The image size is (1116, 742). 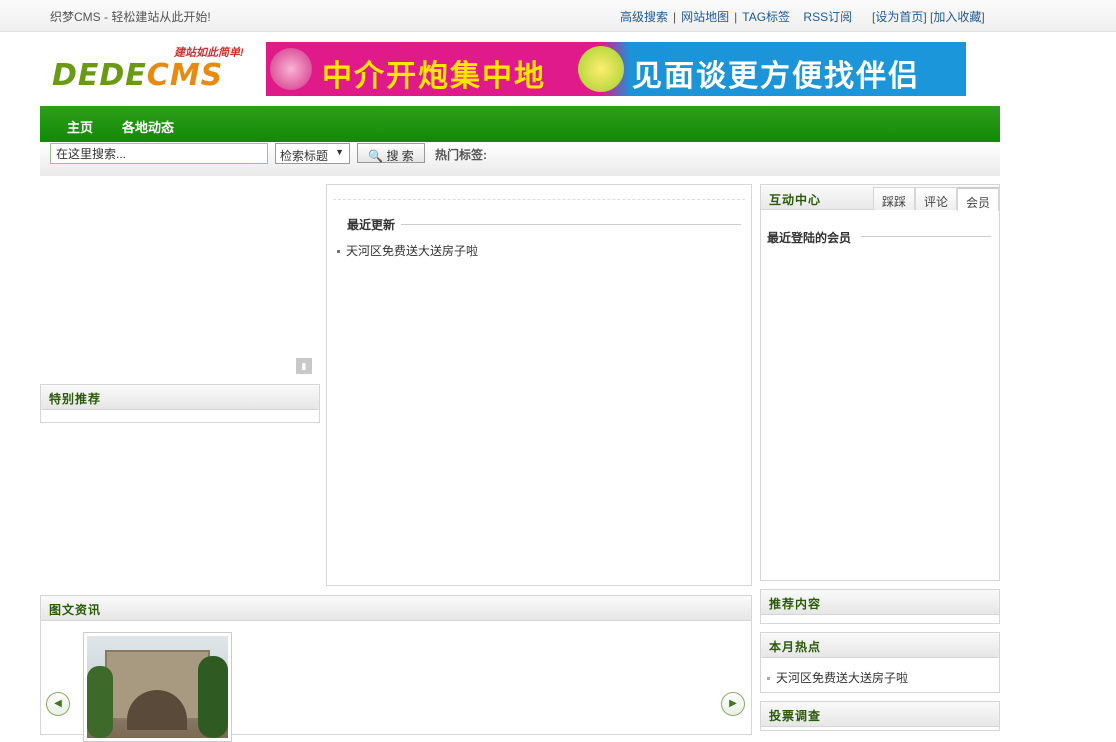 I want to click on tag-link: TAG标签, so click(x=766, y=17).